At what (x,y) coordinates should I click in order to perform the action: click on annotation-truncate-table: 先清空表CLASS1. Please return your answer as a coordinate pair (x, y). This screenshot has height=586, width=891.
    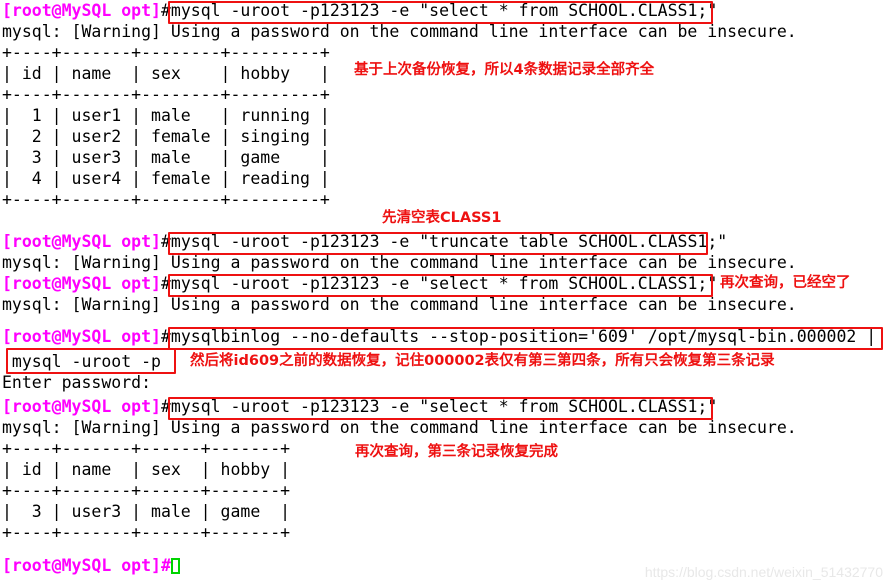
    Looking at the image, I should click on (442, 218).